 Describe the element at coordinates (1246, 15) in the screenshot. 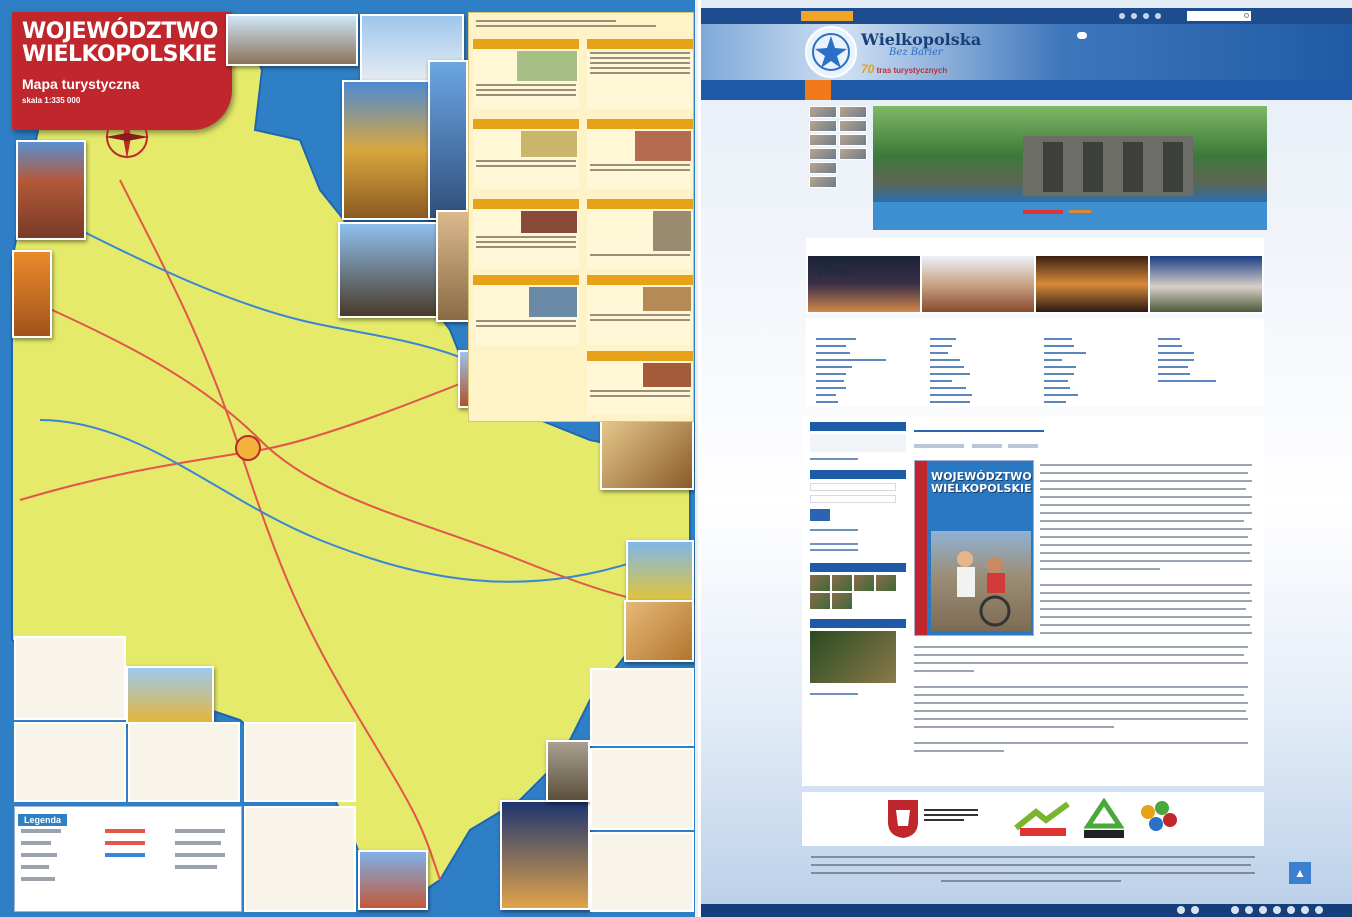

I see `search-icon` at that location.